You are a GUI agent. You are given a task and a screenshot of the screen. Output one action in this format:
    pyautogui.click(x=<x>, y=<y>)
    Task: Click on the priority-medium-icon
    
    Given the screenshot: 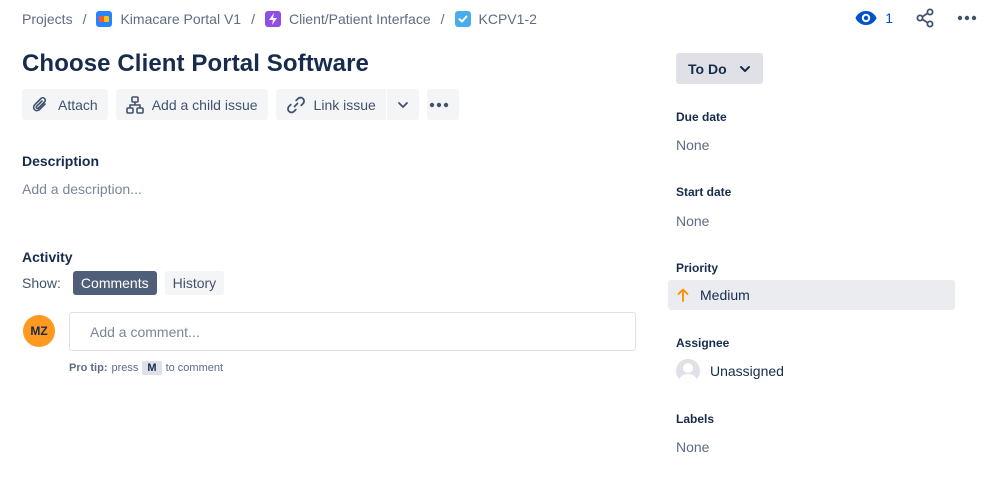 What is the action you would take?
    pyautogui.click(x=683, y=295)
    